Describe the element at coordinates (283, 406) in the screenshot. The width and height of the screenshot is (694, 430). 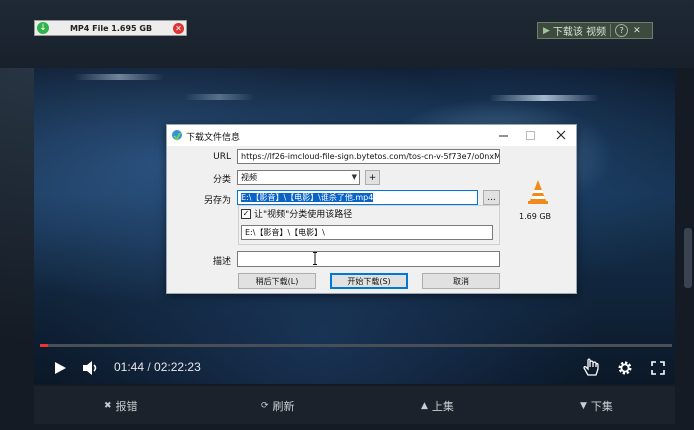
I see `refresh-label: 刷新` at that location.